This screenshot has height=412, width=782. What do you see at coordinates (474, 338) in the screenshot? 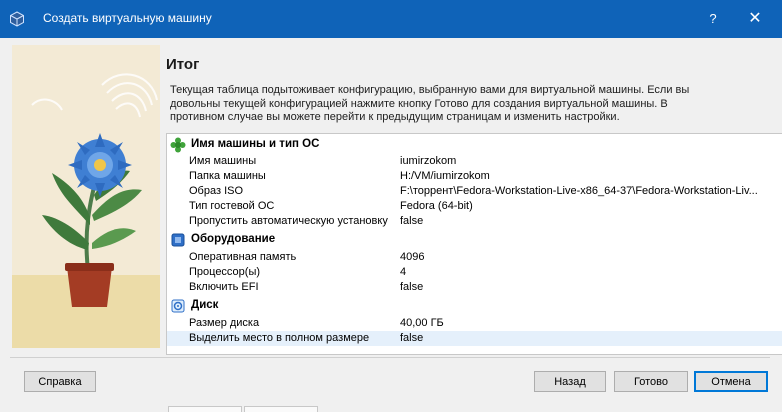
I see `table-row-selected: Выделить место в полном размере false` at bounding box center [474, 338].